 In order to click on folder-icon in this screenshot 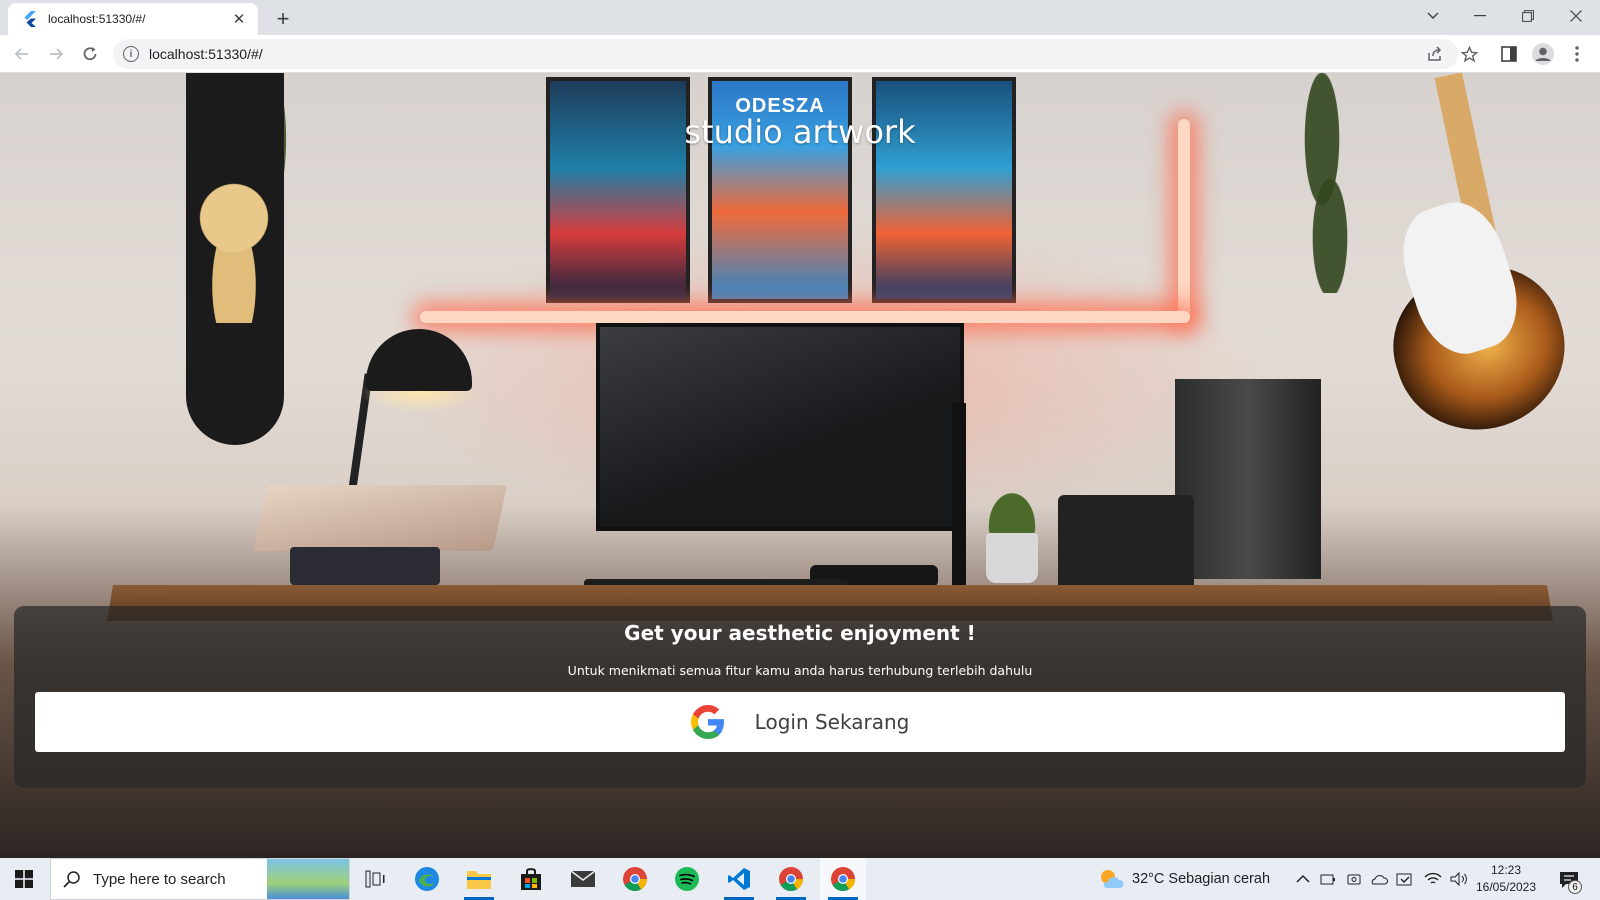, I will do `click(479, 880)`.